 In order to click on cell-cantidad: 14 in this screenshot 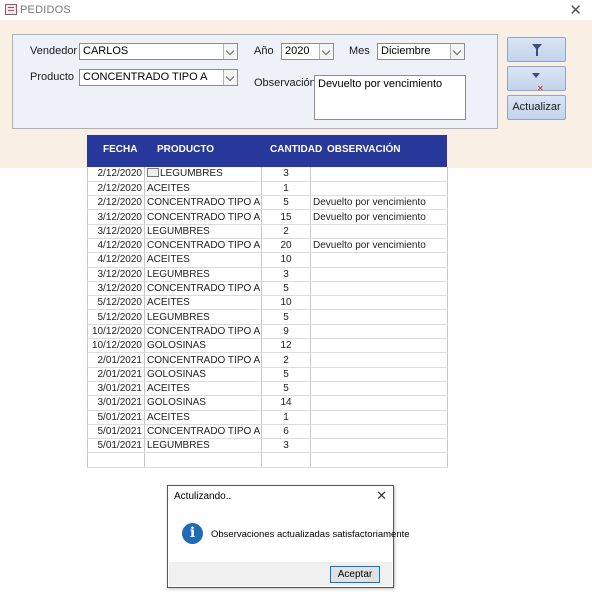, I will do `click(286, 403)`.